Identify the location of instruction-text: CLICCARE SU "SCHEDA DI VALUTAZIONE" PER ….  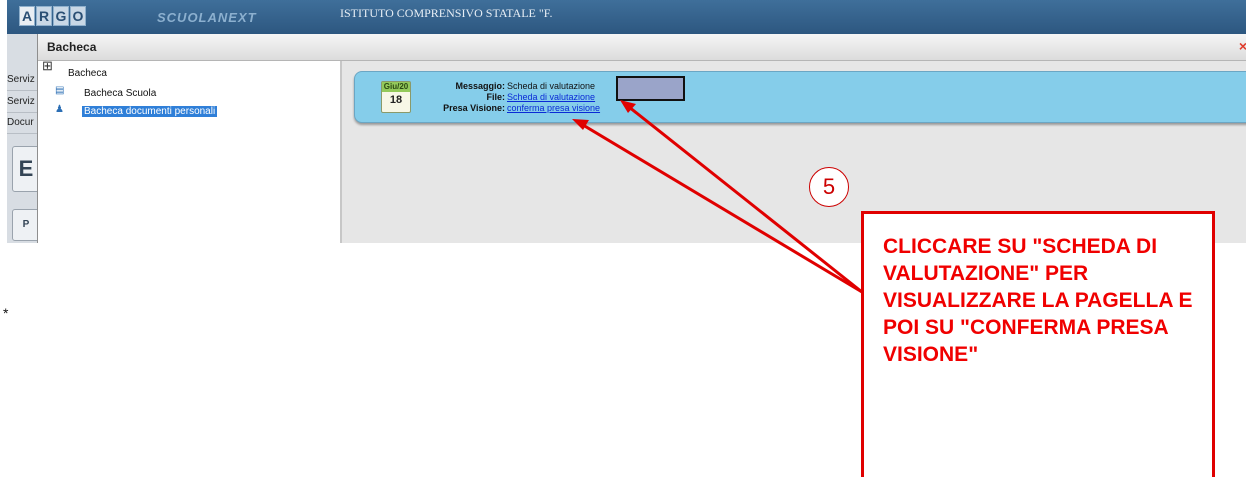
(1038, 300).